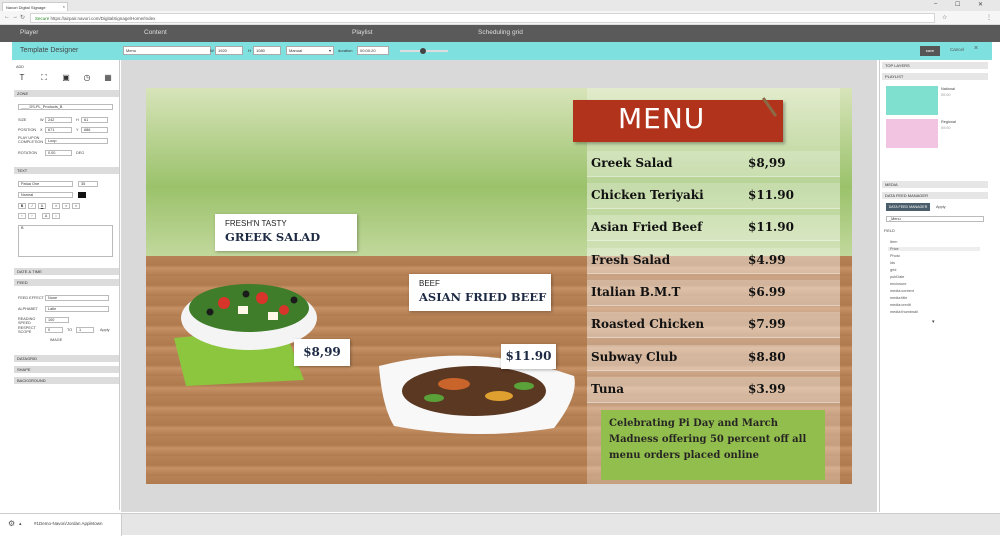  I want to click on menu-row: Roasted Chicken $7.99, so click(713, 325).